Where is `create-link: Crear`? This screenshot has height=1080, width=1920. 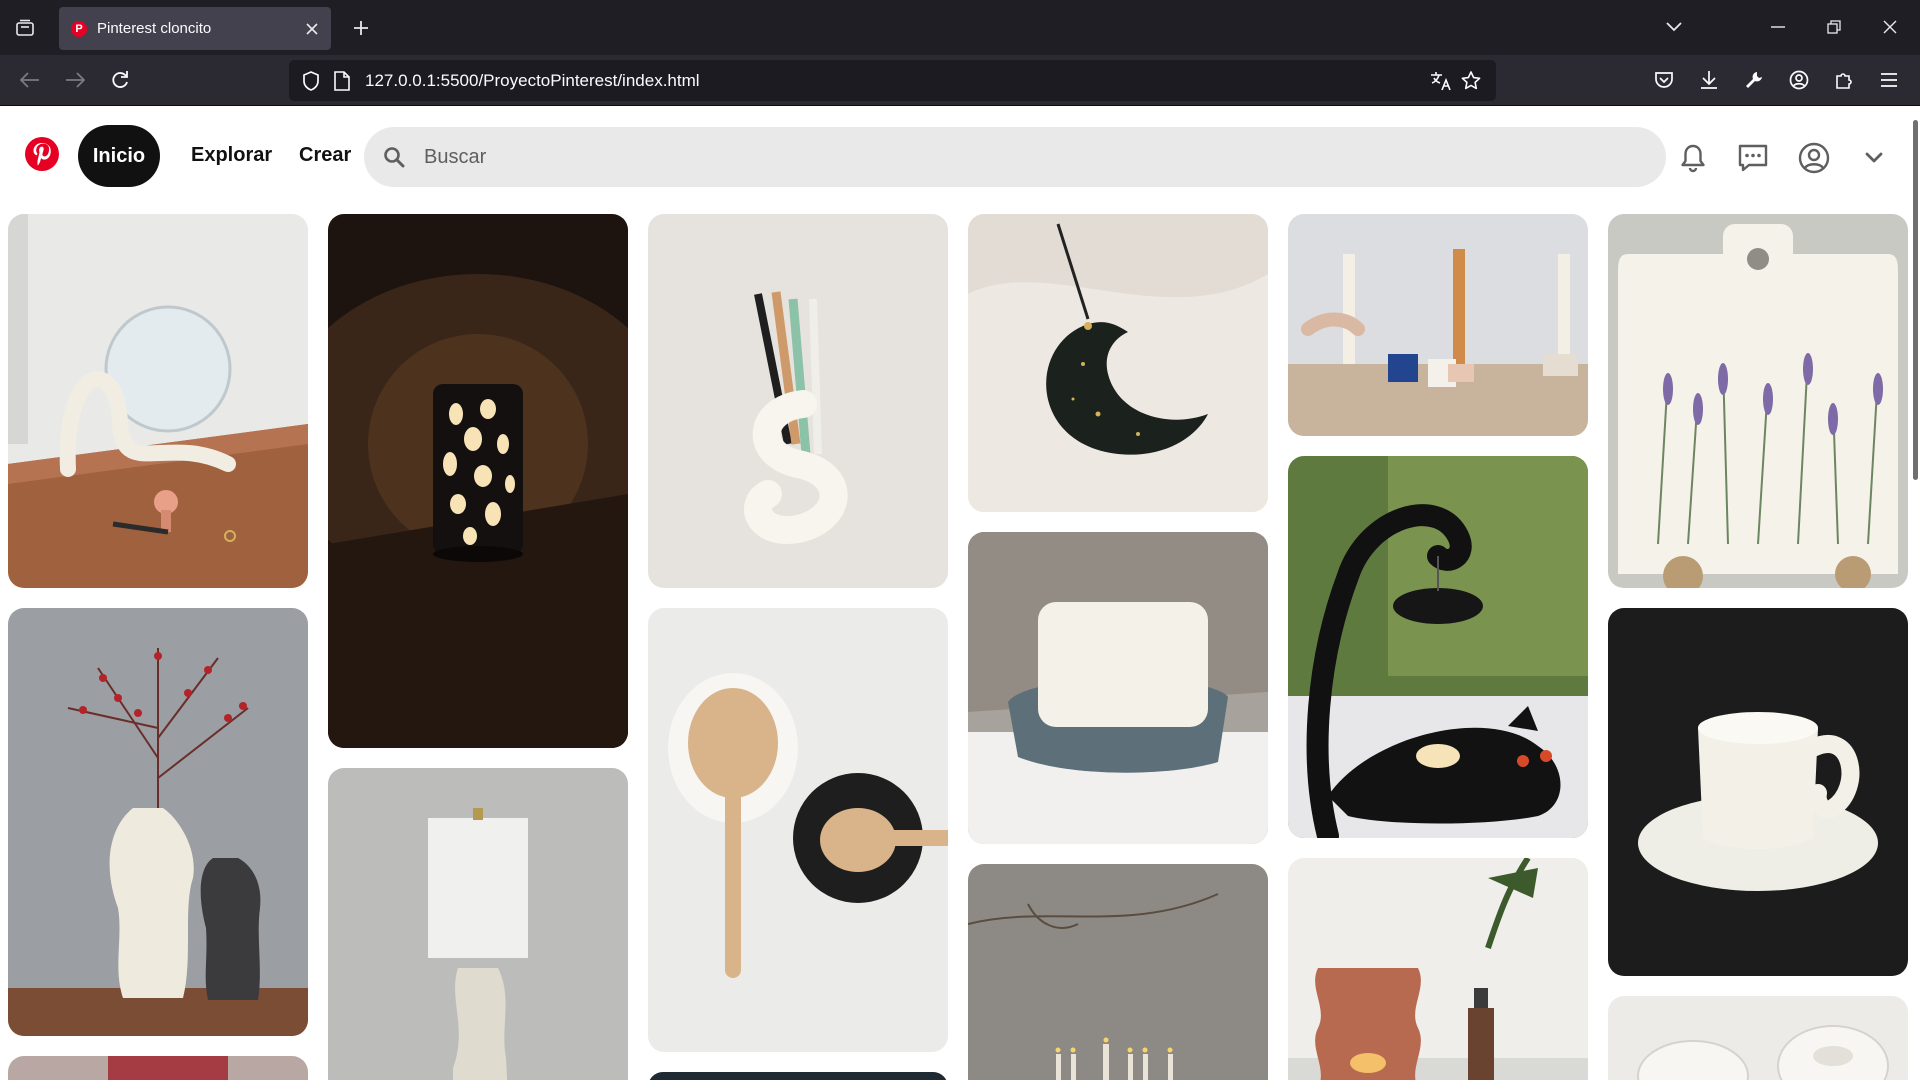
create-link: Crear is located at coordinates (325, 155).